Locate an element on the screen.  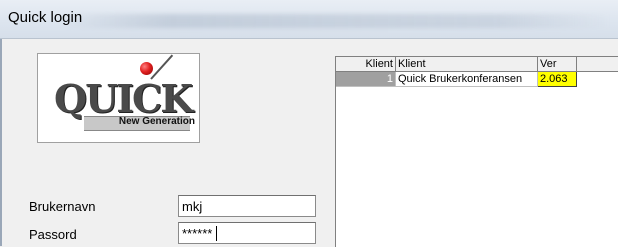
text-caret is located at coordinates (216, 233).